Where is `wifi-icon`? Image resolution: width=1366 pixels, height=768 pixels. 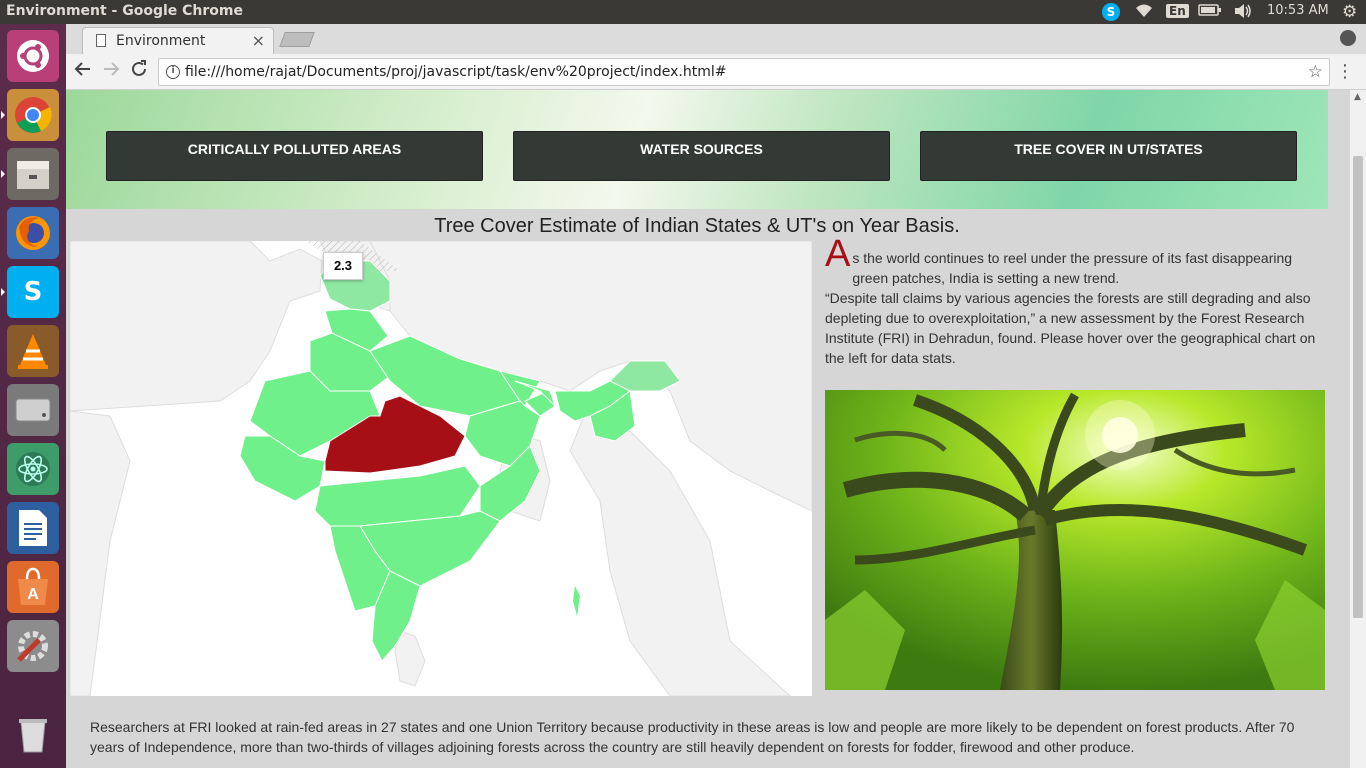
wifi-icon is located at coordinates (1144, 13).